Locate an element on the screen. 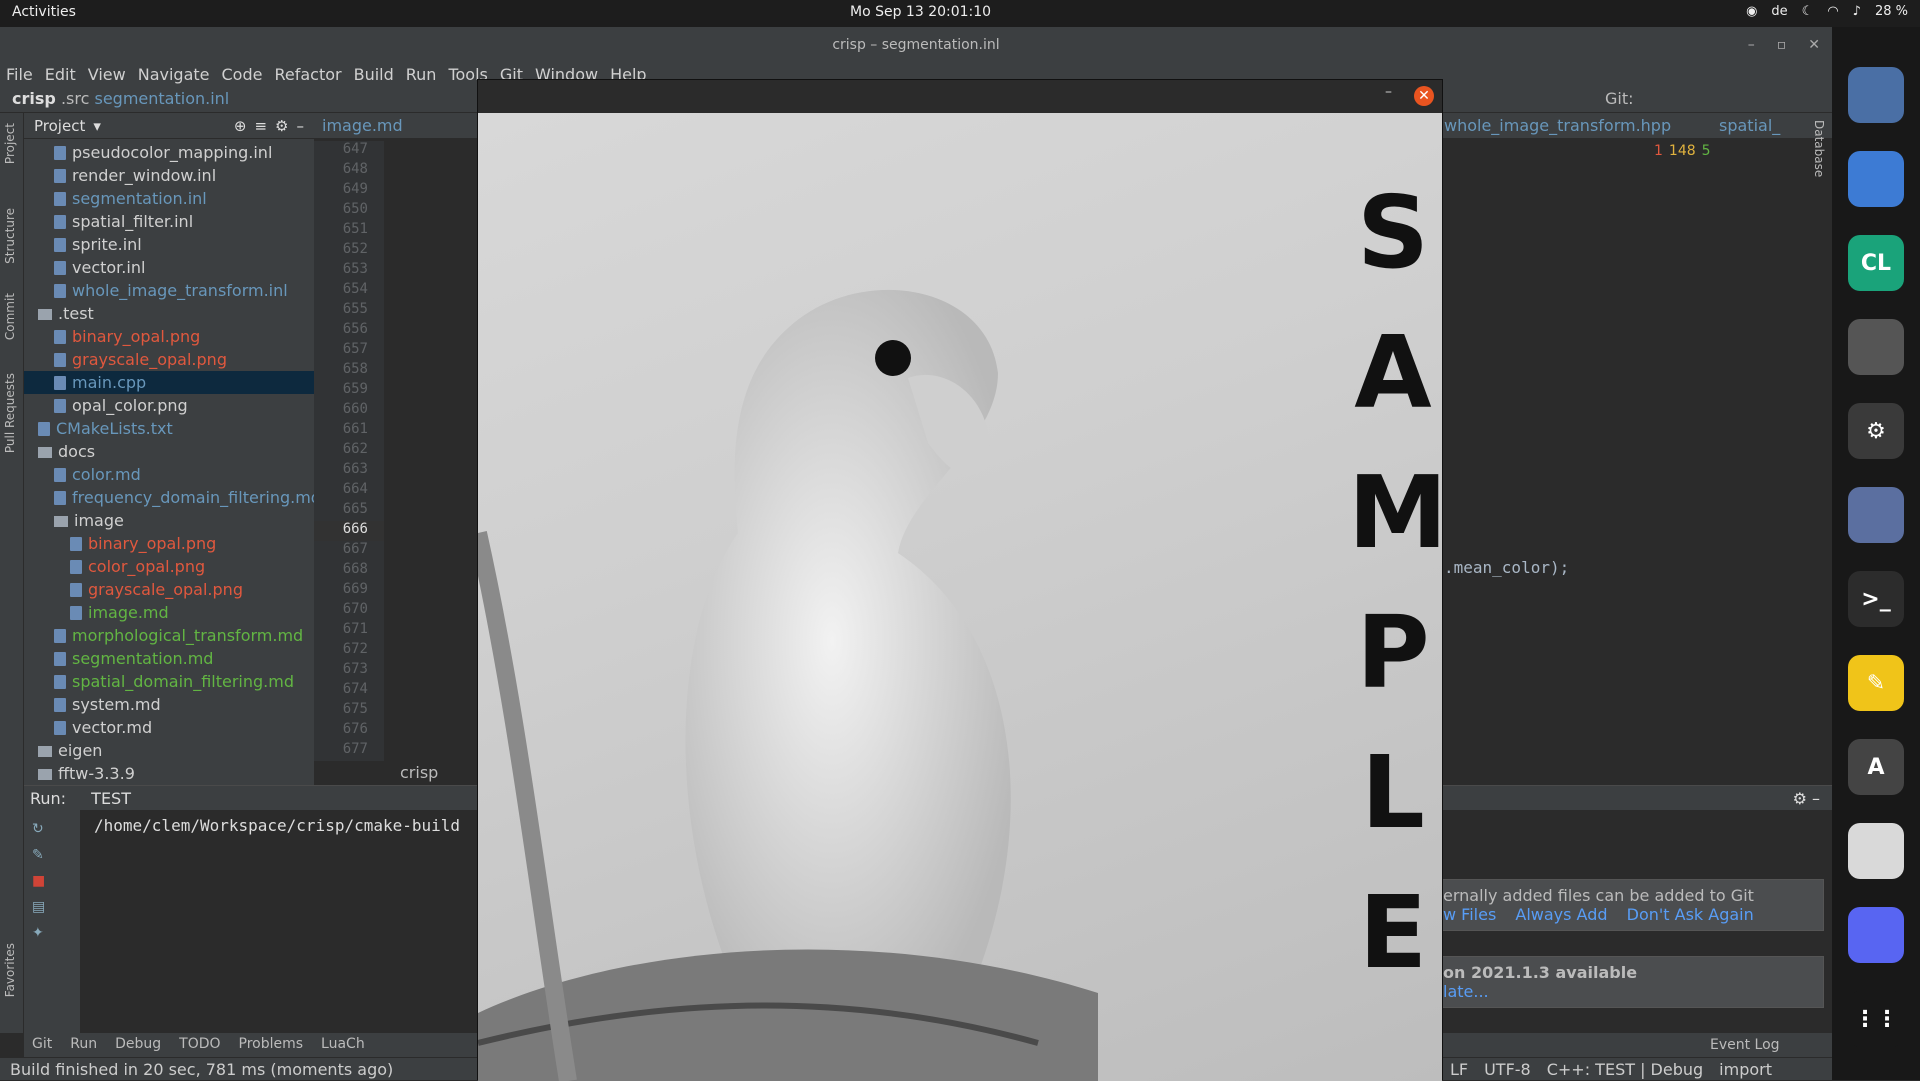  discord-icon is located at coordinates (1876, 935).